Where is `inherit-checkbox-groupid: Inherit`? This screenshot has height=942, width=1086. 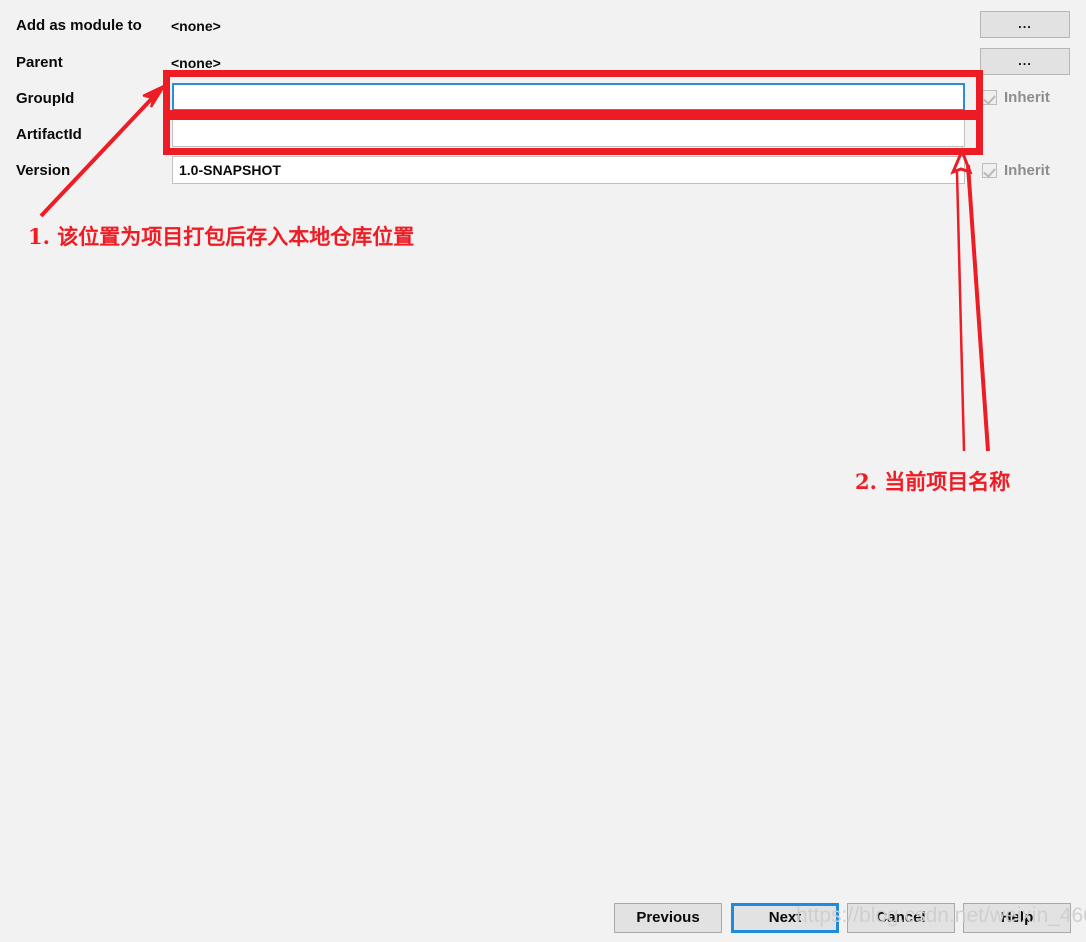
inherit-checkbox-groupid: Inherit is located at coordinates (1016, 97).